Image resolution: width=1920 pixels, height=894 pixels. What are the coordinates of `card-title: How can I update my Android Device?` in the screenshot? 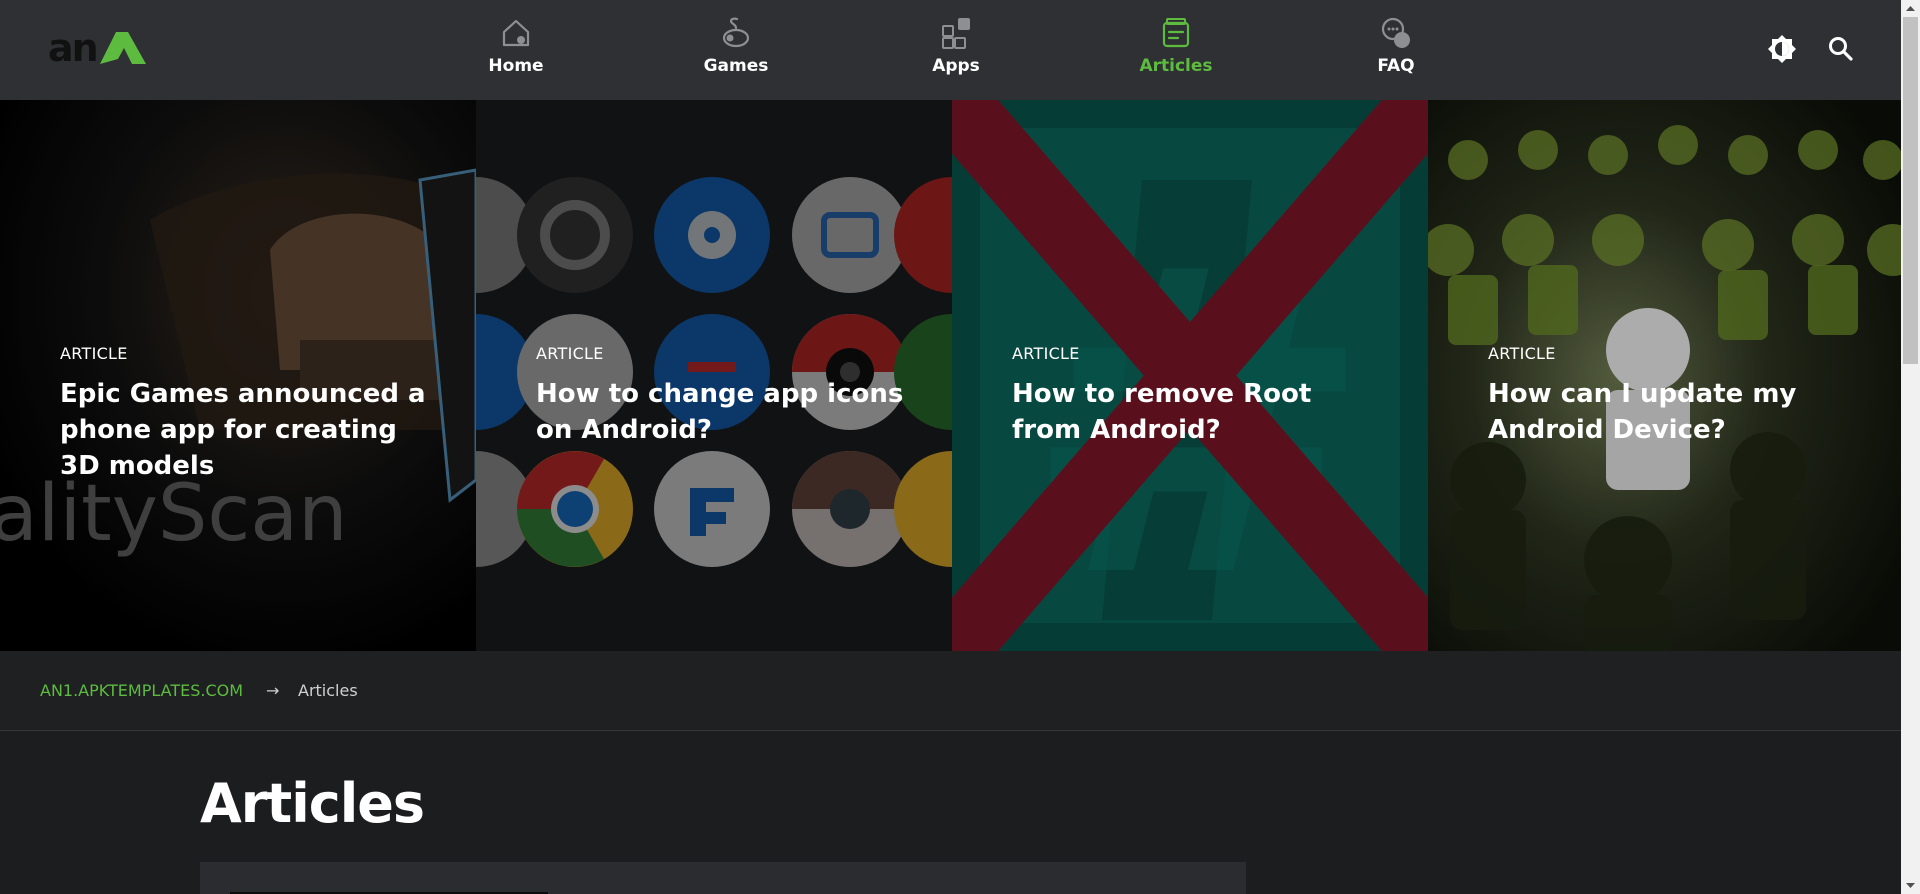 It's located at (1673, 412).